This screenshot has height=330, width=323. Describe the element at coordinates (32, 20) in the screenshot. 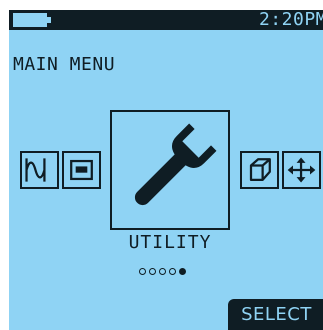

I see `battery-icon` at that location.